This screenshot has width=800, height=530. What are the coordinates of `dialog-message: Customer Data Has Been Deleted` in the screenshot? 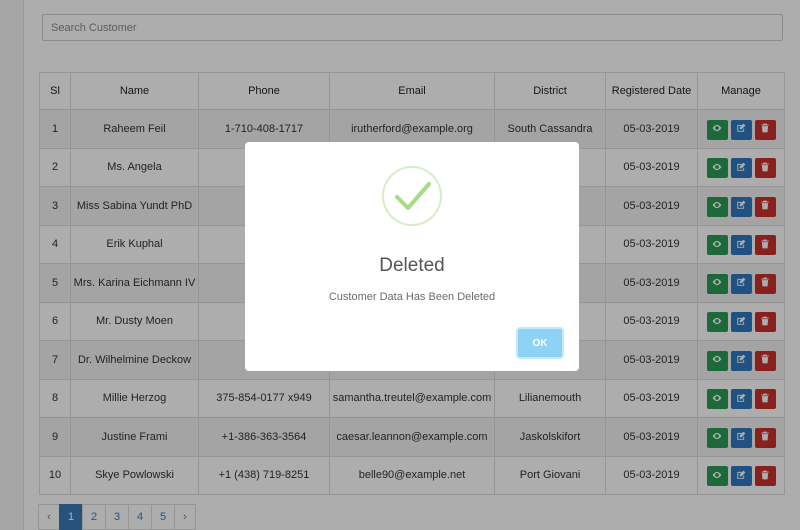 It's located at (412, 297).